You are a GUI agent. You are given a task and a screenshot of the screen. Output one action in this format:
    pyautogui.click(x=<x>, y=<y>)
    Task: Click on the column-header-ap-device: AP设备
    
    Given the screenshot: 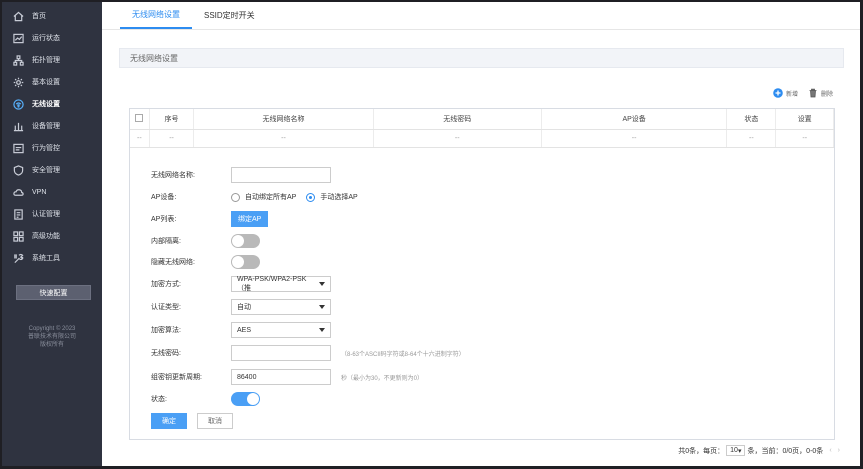 What is the action you would take?
    pyautogui.click(x=634, y=119)
    